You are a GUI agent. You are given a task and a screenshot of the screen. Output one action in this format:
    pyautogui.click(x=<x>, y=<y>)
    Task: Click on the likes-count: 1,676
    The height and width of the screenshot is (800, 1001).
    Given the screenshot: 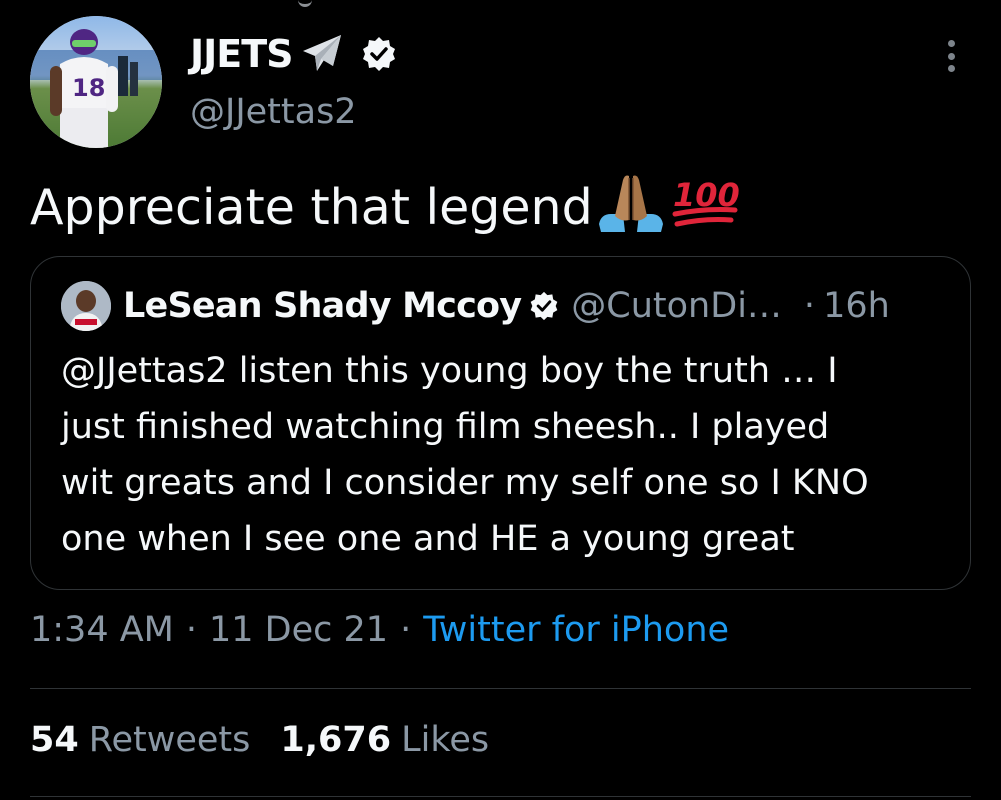 What is the action you would take?
    pyautogui.click(x=336, y=740)
    